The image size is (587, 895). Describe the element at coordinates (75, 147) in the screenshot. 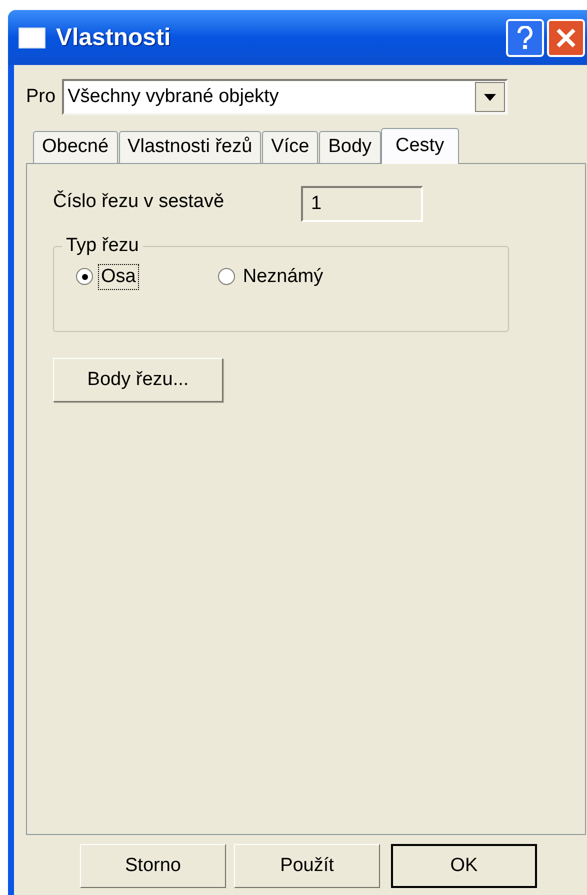

I see `tab: Obecné` at that location.